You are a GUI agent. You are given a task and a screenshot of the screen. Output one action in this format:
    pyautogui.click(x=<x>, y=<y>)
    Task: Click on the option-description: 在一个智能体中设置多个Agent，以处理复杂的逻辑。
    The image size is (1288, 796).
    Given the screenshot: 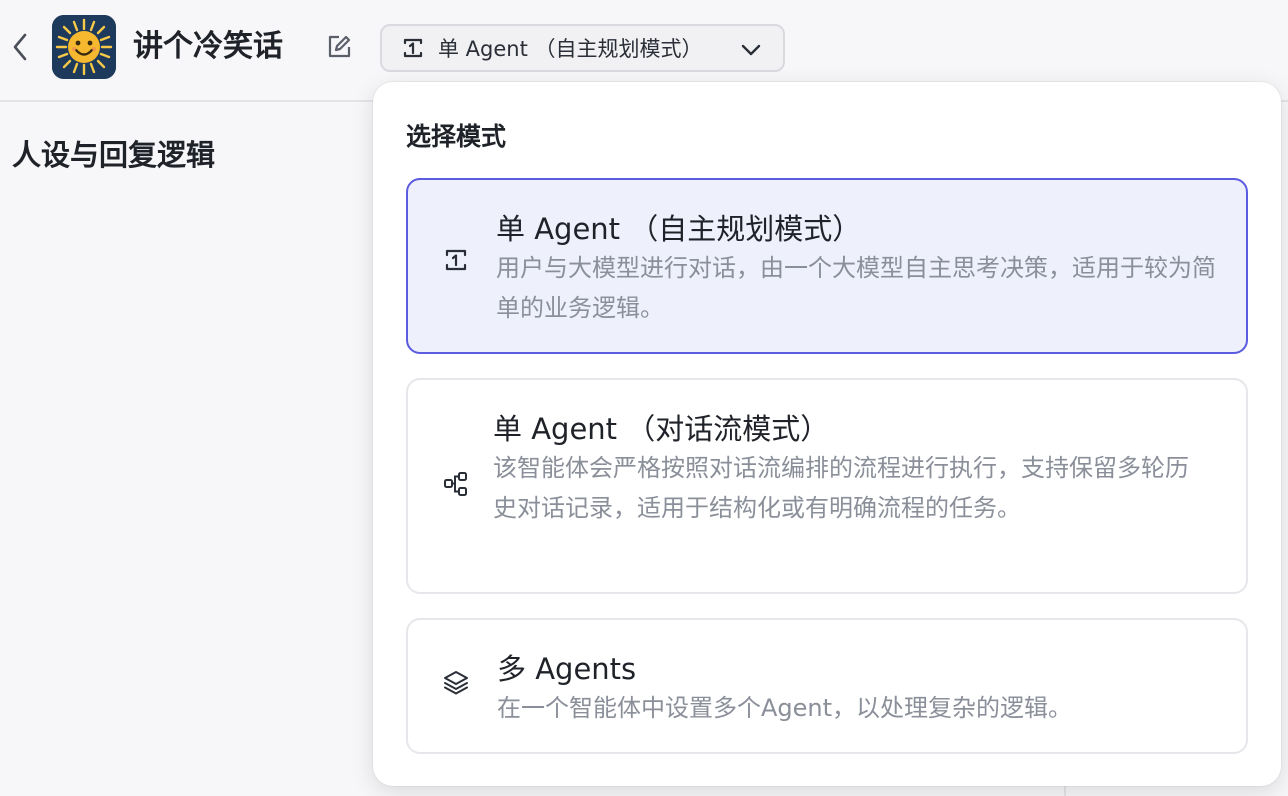 What is the action you would take?
    pyautogui.click(x=785, y=708)
    